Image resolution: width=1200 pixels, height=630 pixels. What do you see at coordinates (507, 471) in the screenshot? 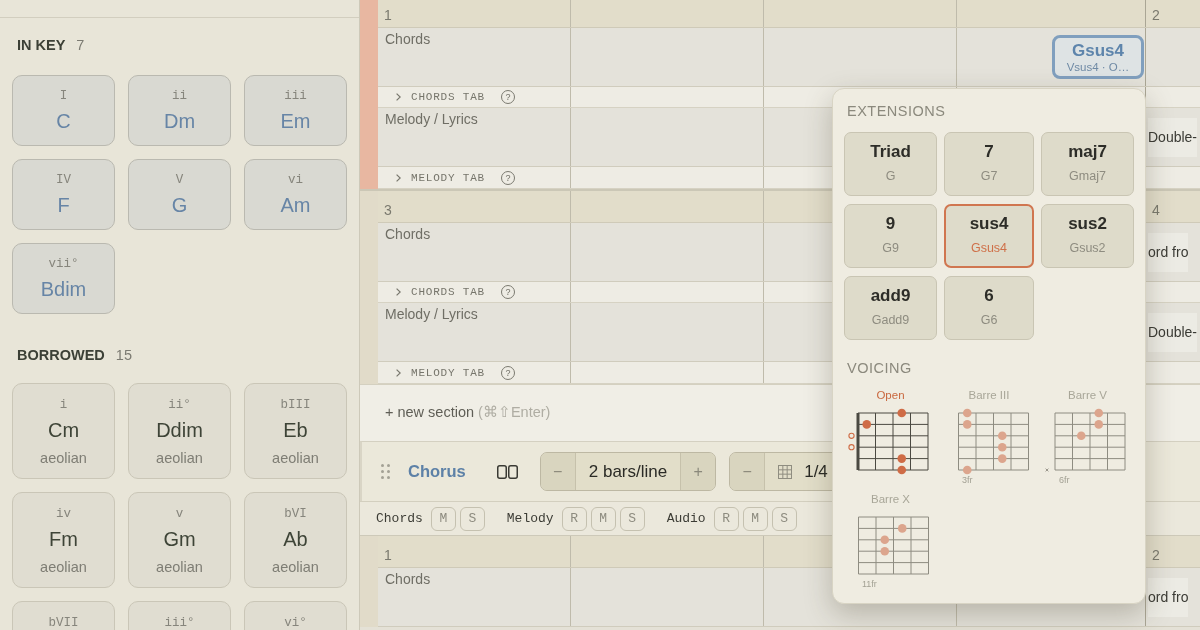
I see `columns-icon` at bounding box center [507, 471].